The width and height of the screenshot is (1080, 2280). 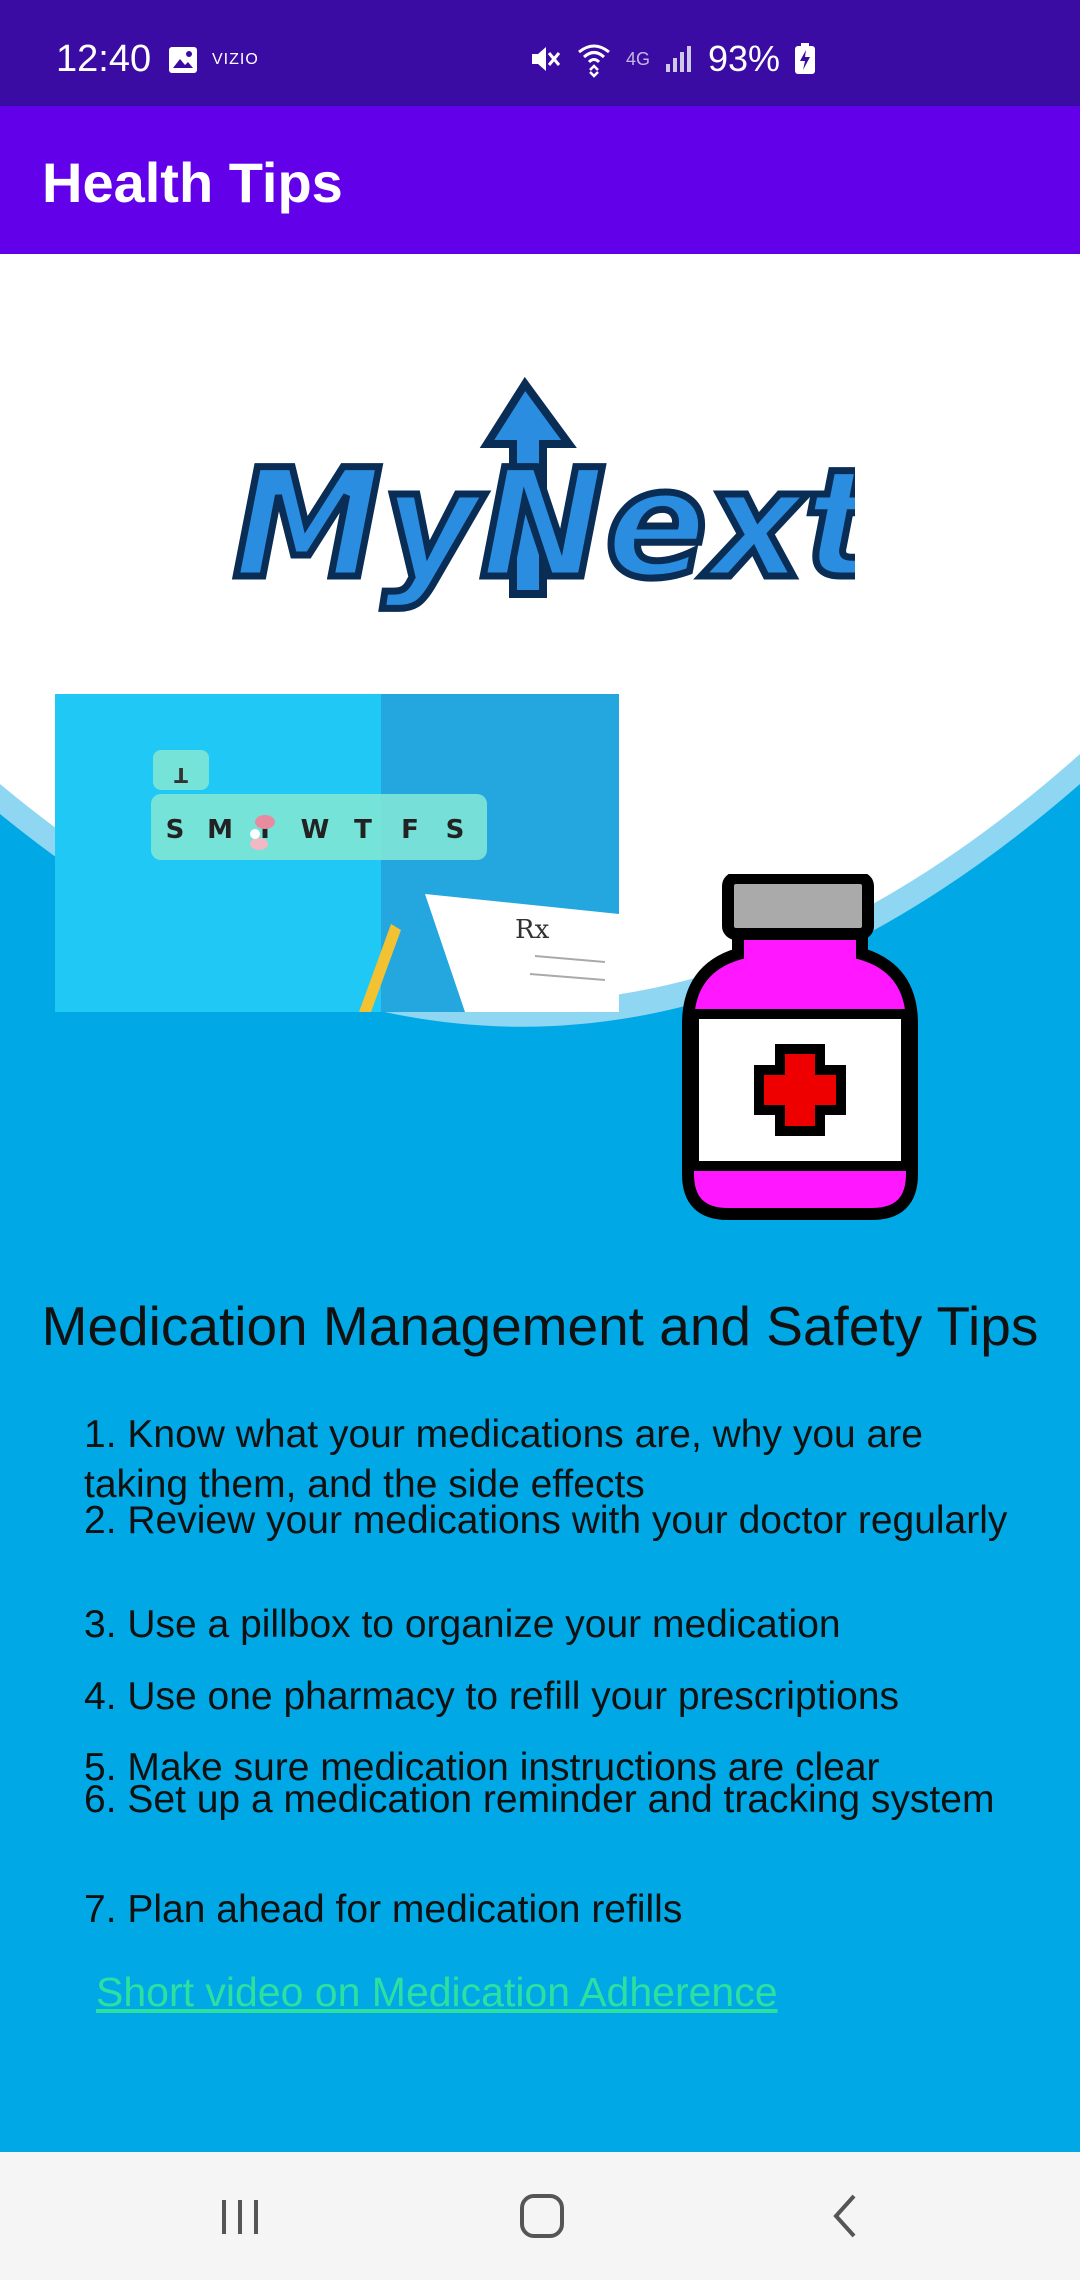 What do you see at coordinates (679, 59) in the screenshot?
I see `signal-icon` at bounding box center [679, 59].